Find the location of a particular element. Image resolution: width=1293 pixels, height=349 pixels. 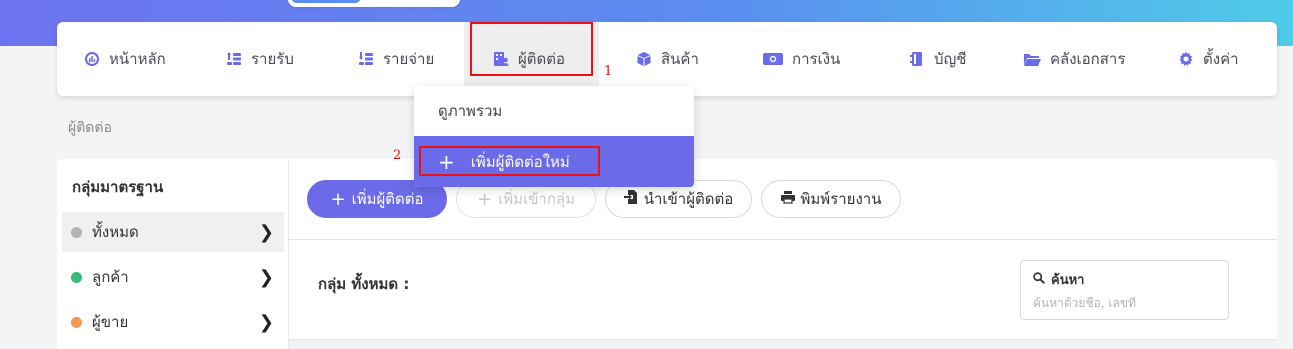

nav-item-products: สินค้า is located at coordinates (667, 59).